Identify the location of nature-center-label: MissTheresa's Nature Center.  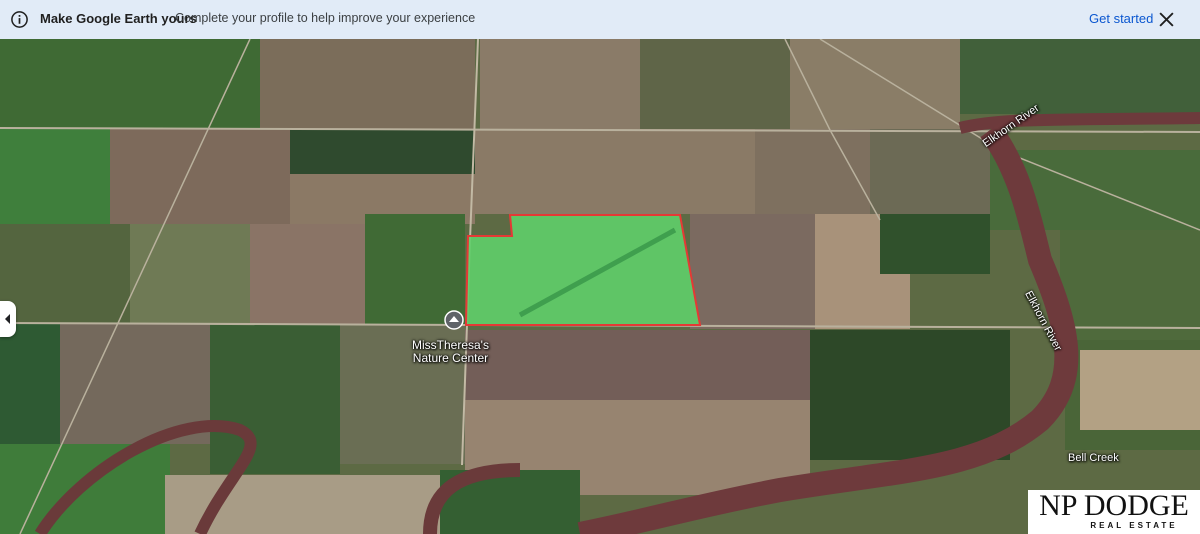
(450, 352).